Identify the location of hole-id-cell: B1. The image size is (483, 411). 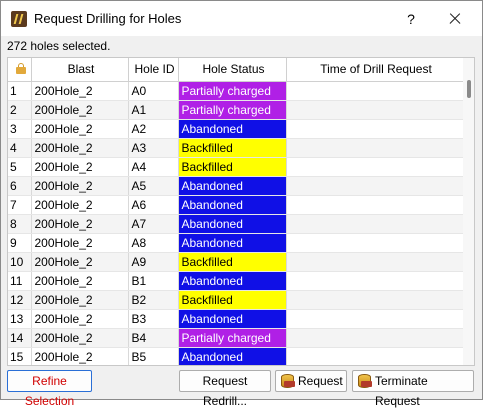
(153, 281).